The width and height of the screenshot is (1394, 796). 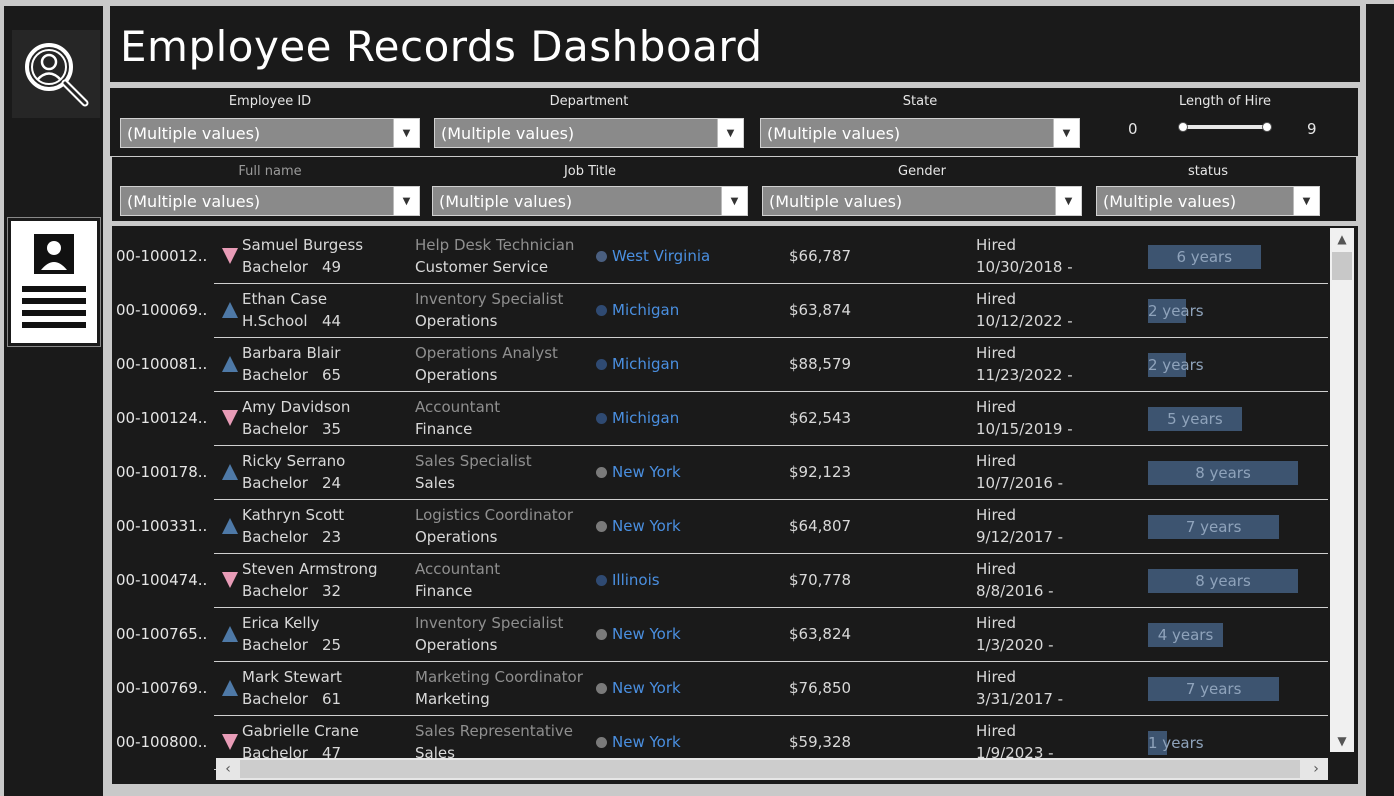 What do you see at coordinates (310, 569) in the screenshot?
I see `full-name: Steven Armstrong` at bounding box center [310, 569].